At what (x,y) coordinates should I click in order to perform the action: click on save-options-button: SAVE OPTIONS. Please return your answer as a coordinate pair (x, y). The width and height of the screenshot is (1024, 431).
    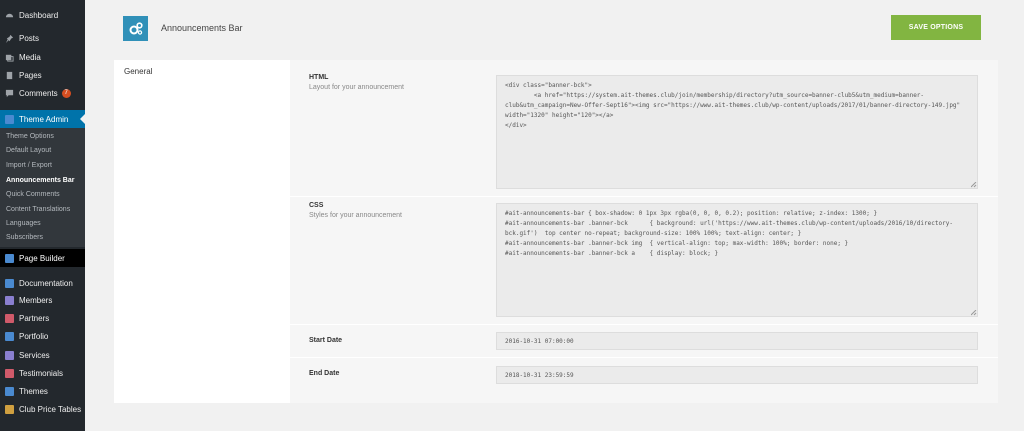
    Looking at the image, I should click on (936, 27).